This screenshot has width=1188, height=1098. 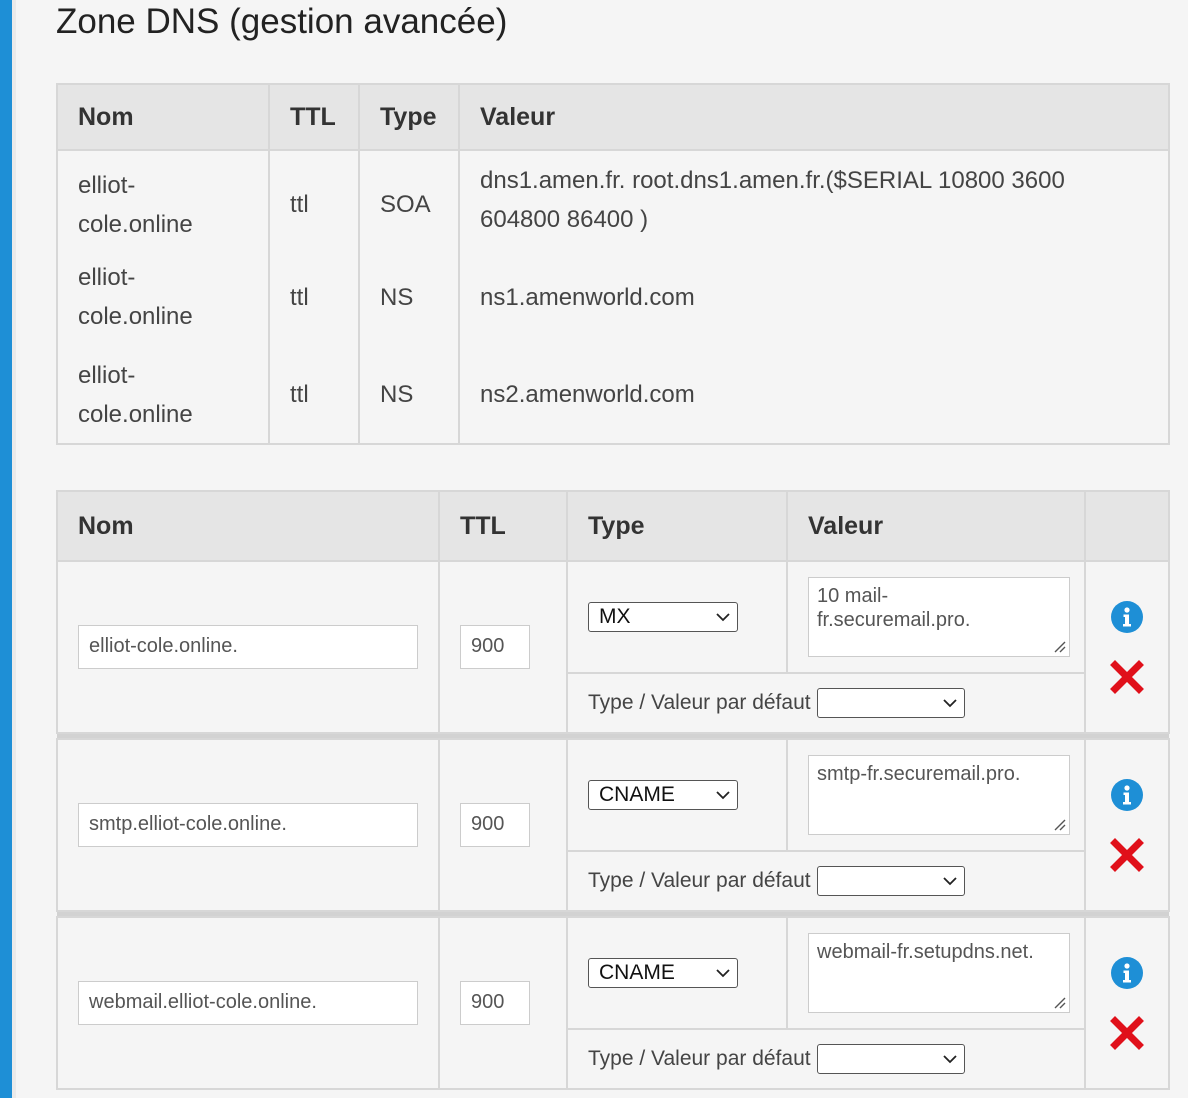 I want to click on nom-input: smtp.elliot-cole.online., so click(x=248, y=825).